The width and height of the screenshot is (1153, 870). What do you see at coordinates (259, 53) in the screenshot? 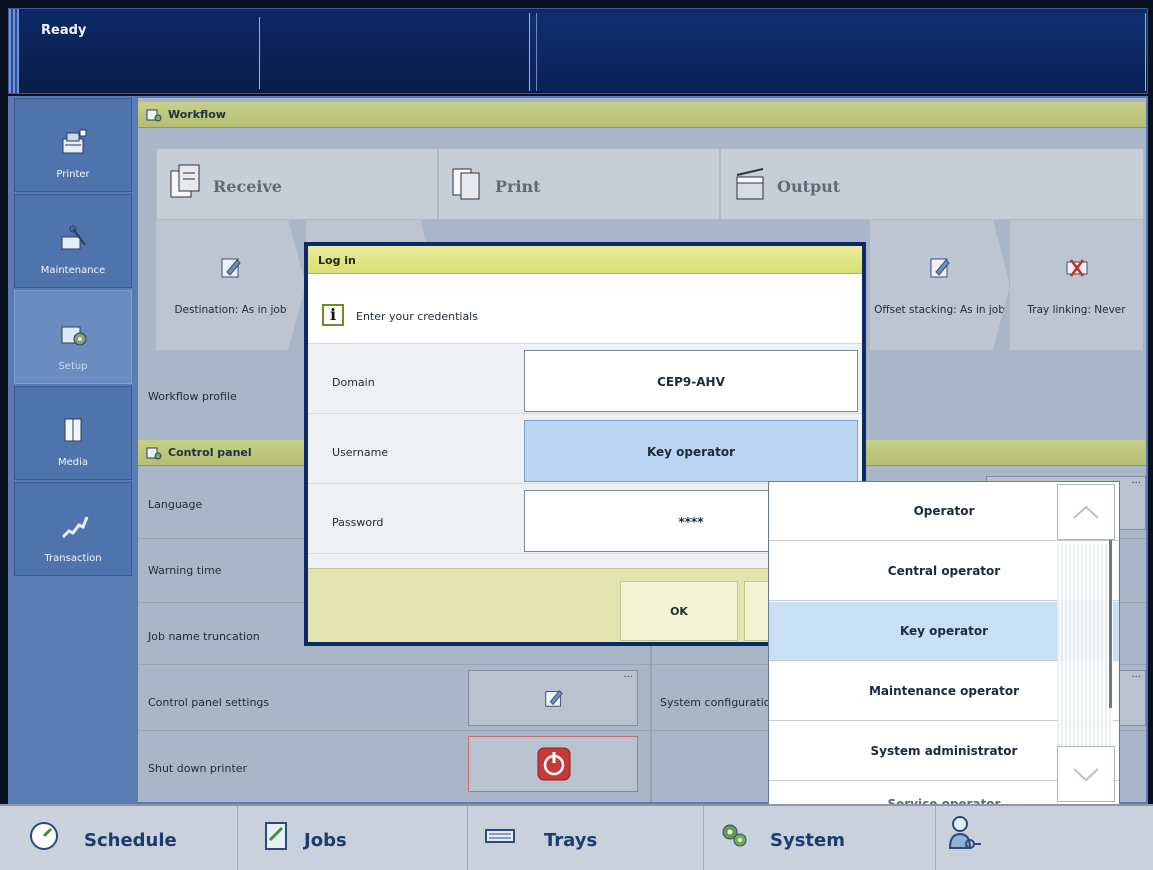
I see `status-divider` at bounding box center [259, 53].